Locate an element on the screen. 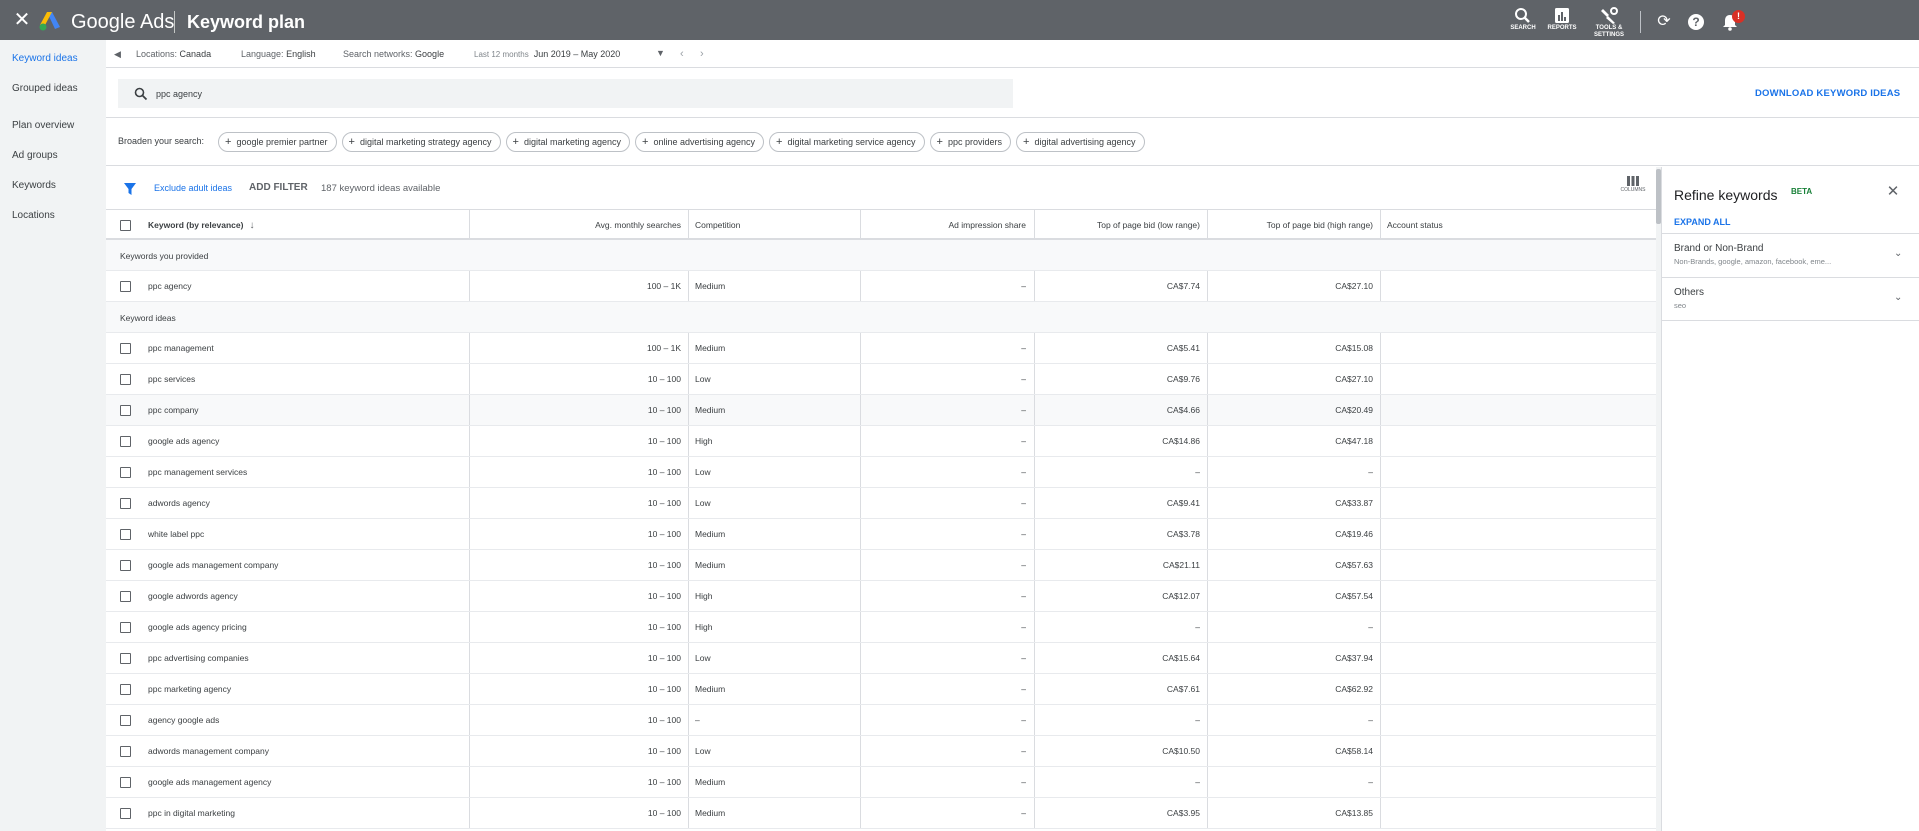  keyword-cell: google ads management agency is located at coordinates (210, 782).